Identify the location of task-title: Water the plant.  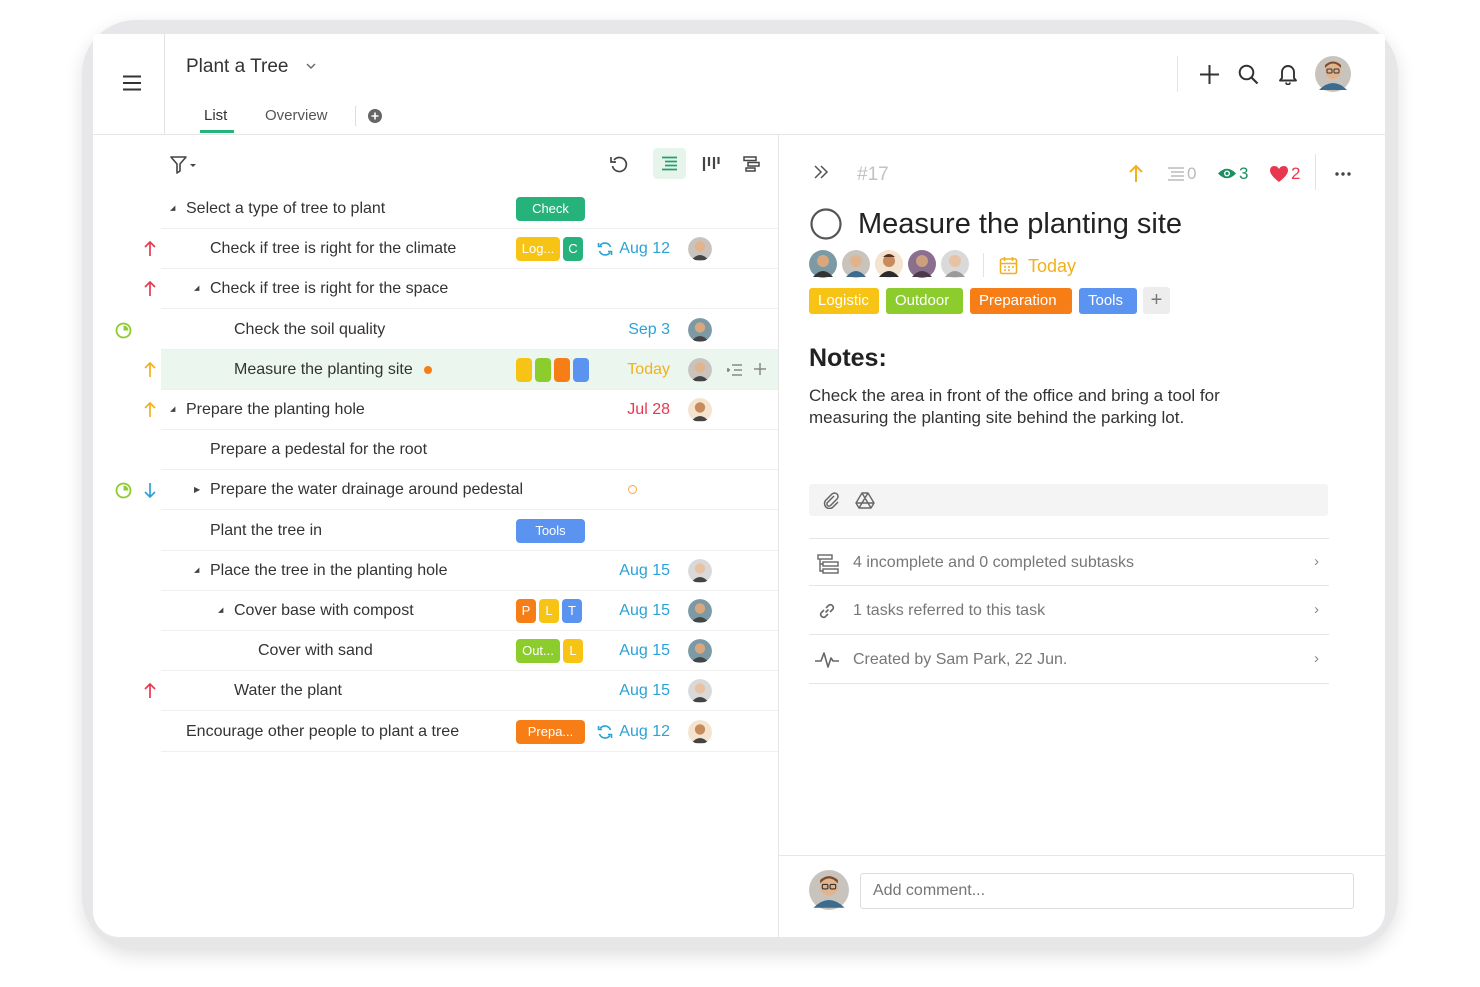
(288, 691).